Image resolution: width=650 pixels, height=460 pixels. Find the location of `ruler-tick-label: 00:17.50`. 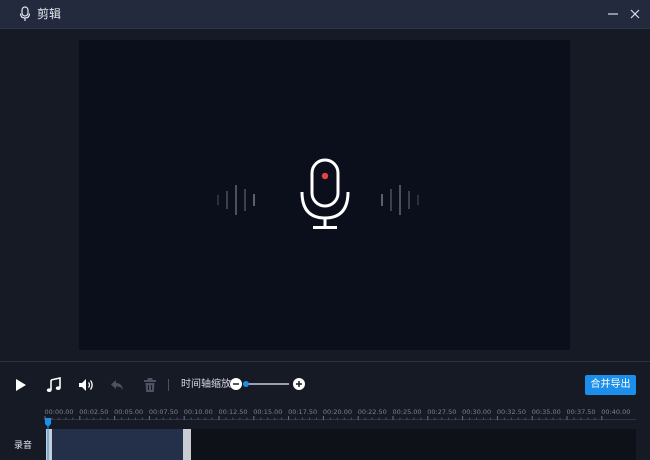

ruler-tick-label: 00:17.50 is located at coordinates (302, 412).